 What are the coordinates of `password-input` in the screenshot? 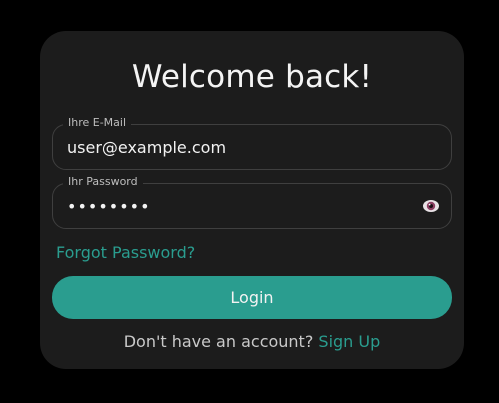 It's located at (232, 206).